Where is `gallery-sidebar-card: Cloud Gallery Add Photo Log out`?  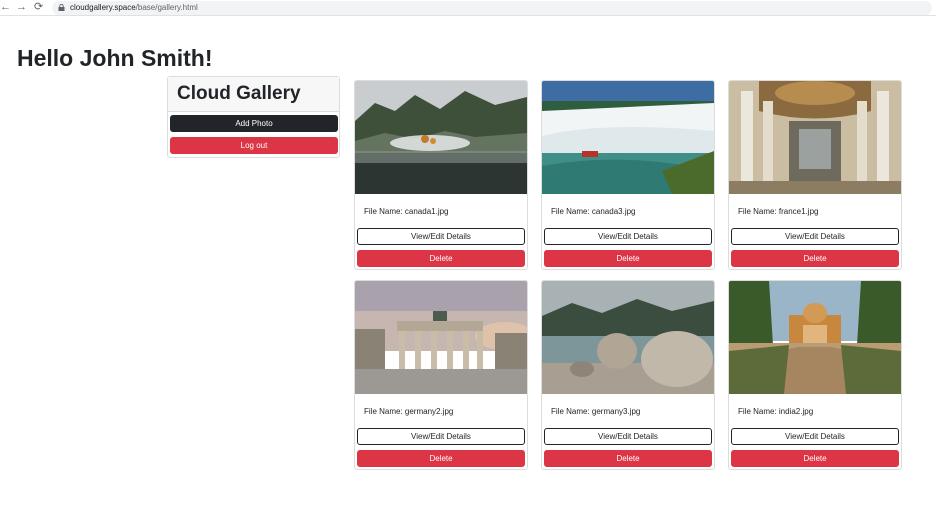
gallery-sidebar-card: Cloud Gallery Add Photo Log out is located at coordinates (253, 117).